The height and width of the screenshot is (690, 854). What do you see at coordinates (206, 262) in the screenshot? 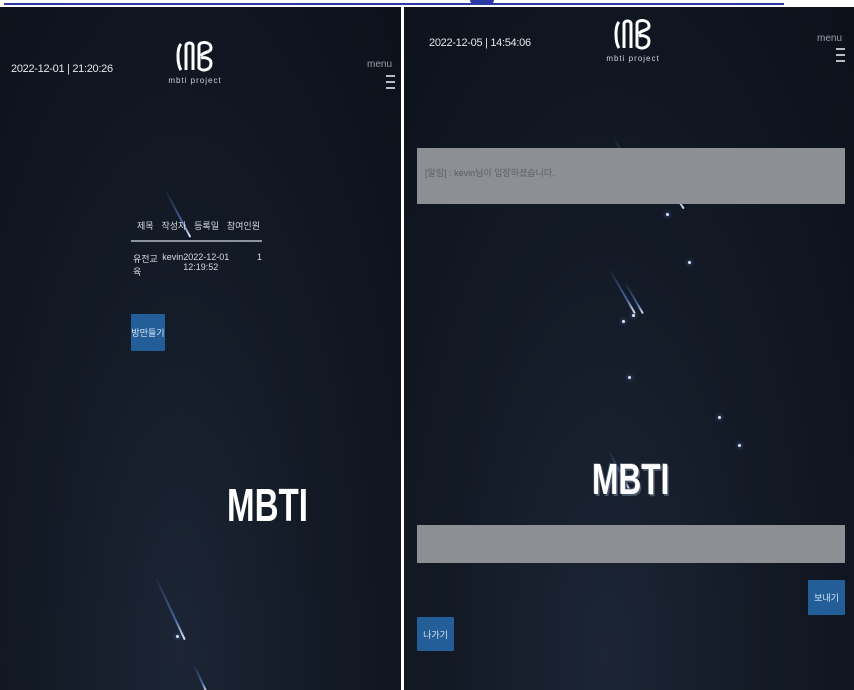
I see `room-date-cell: 2022-12-01 12:19:52` at bounding box center [206, 262].